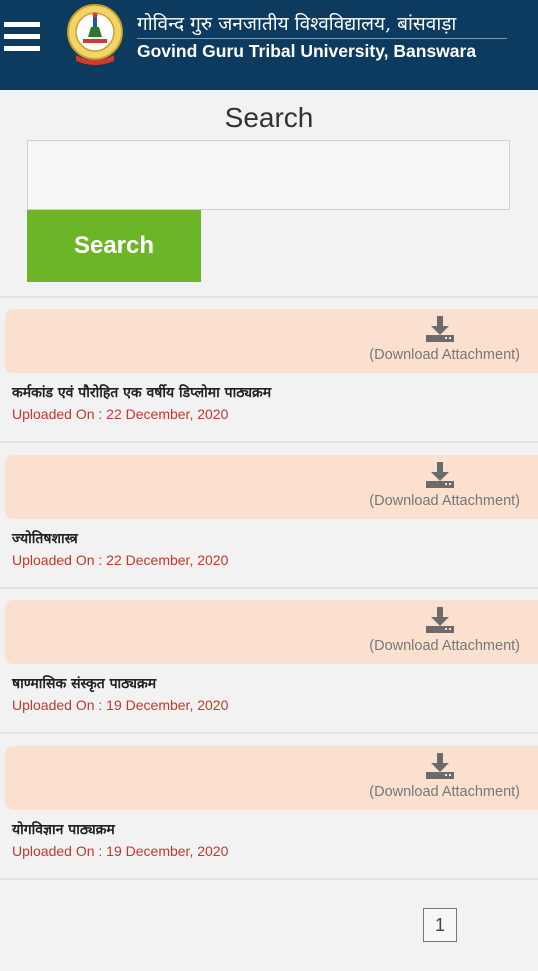 The height and width of the screenshot is (971, 538). Describe the element at coordinates (95, 34) in the screenshot. I see `university-logo` at that location.